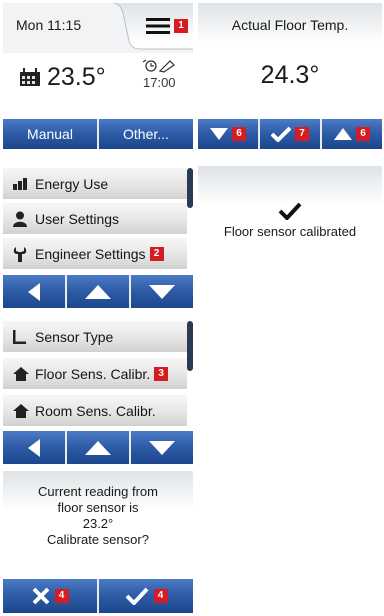 The width and height of the screenshot is (384, 616). Describe the element at coordinates (77, 218) in the screenshot. I see `menu-item-label: User Settings` at that location.